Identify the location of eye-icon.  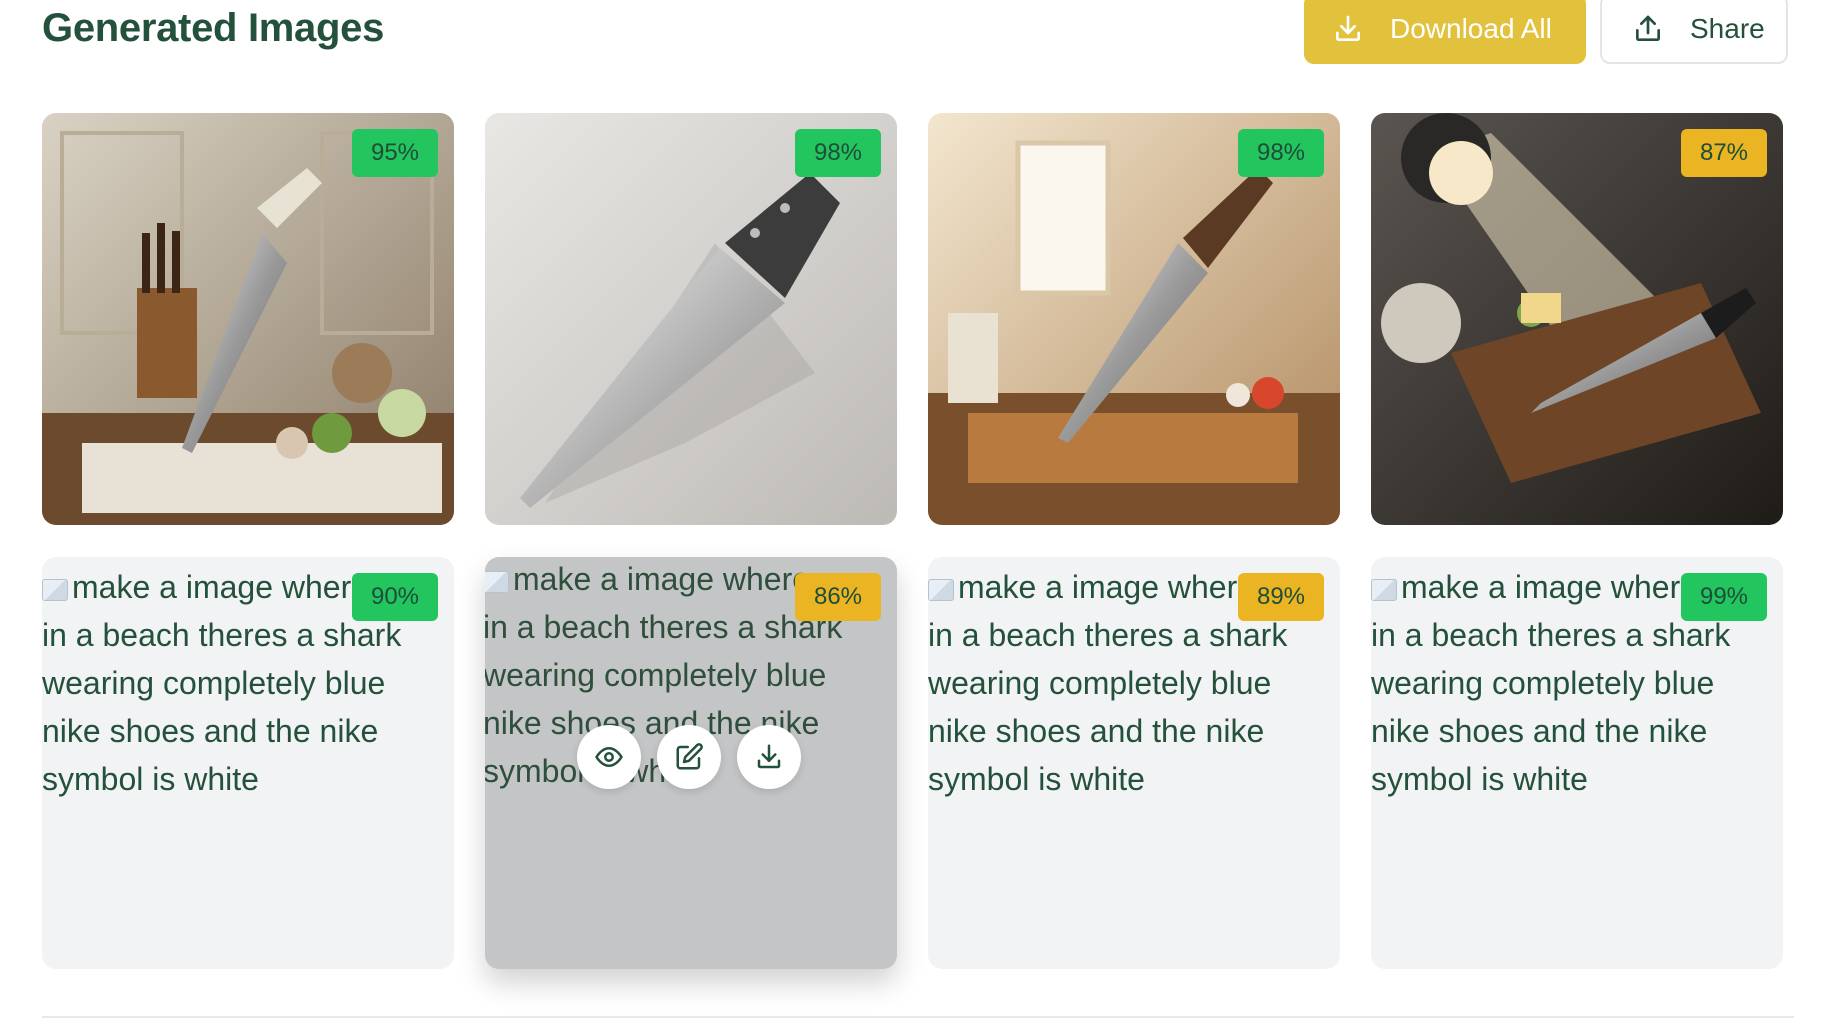
(609, 757).